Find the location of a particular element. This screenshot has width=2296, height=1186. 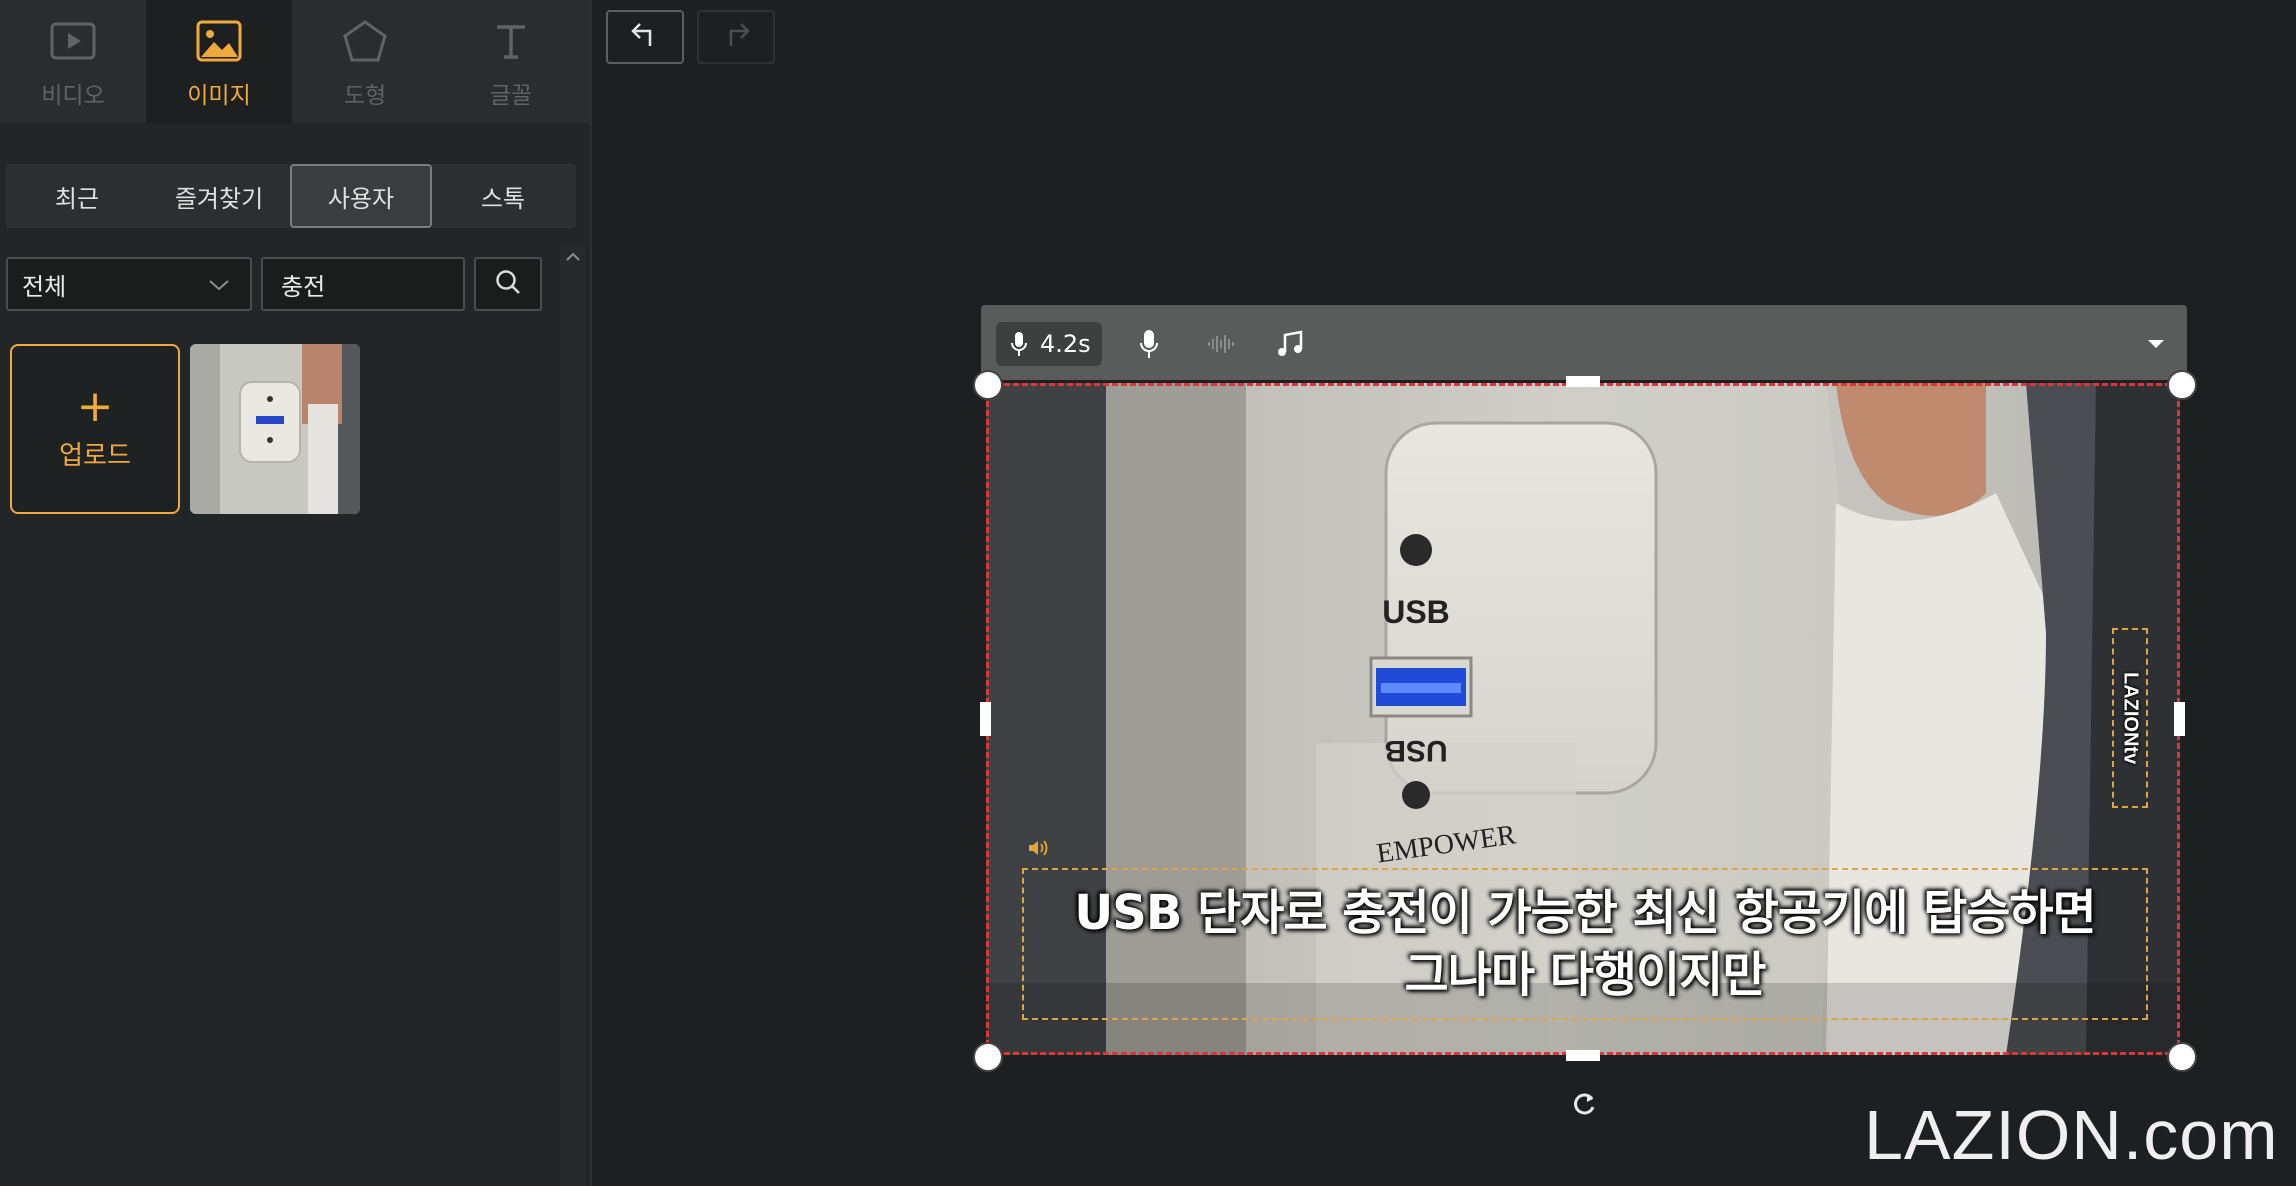

image-icon is located at coordinates (219, 41).